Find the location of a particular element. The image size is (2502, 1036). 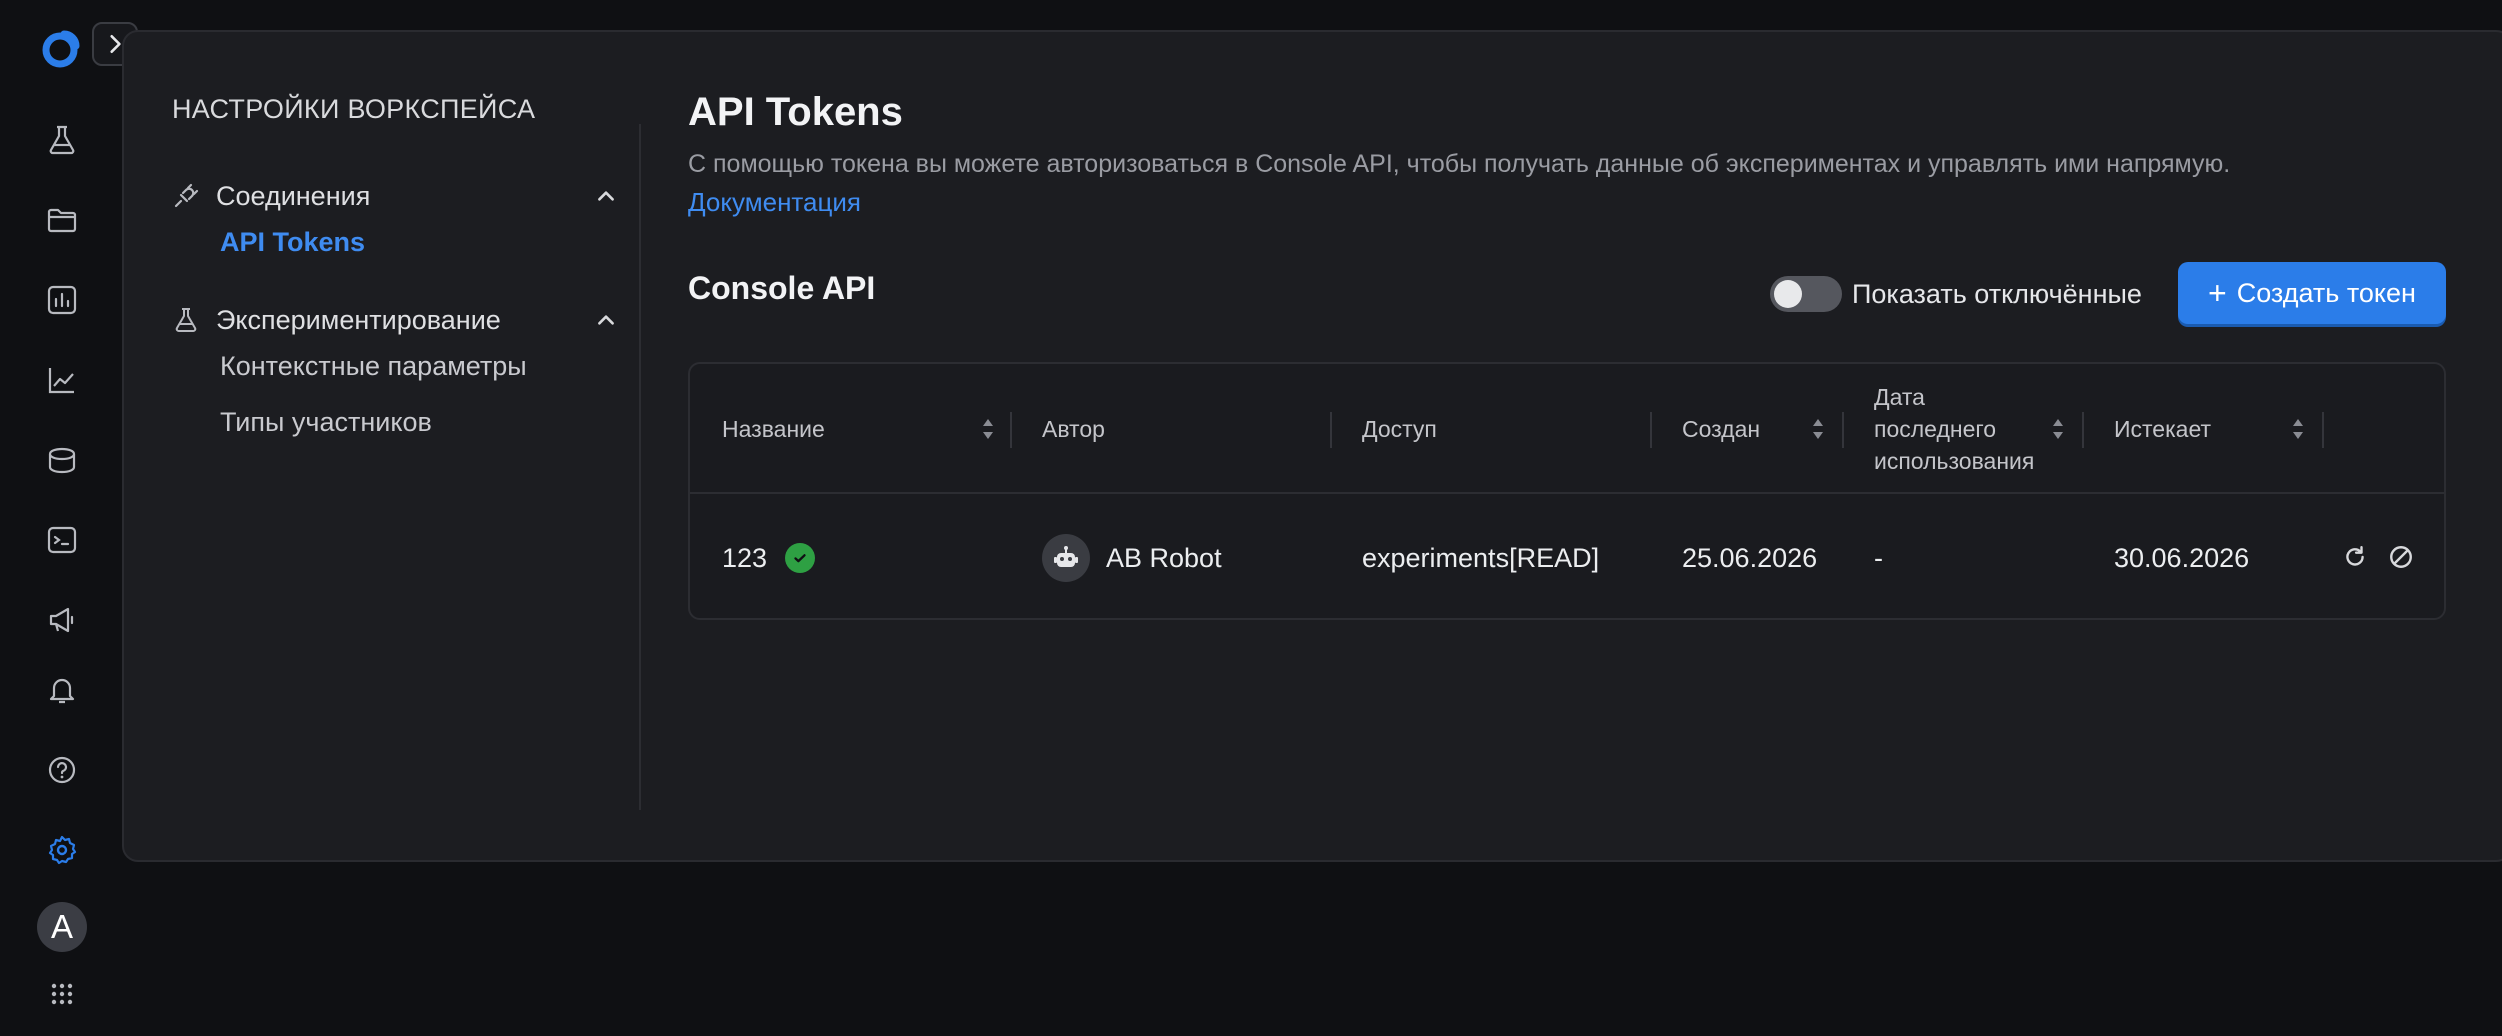

section-title: Console API is located at coordinates (782, 288).